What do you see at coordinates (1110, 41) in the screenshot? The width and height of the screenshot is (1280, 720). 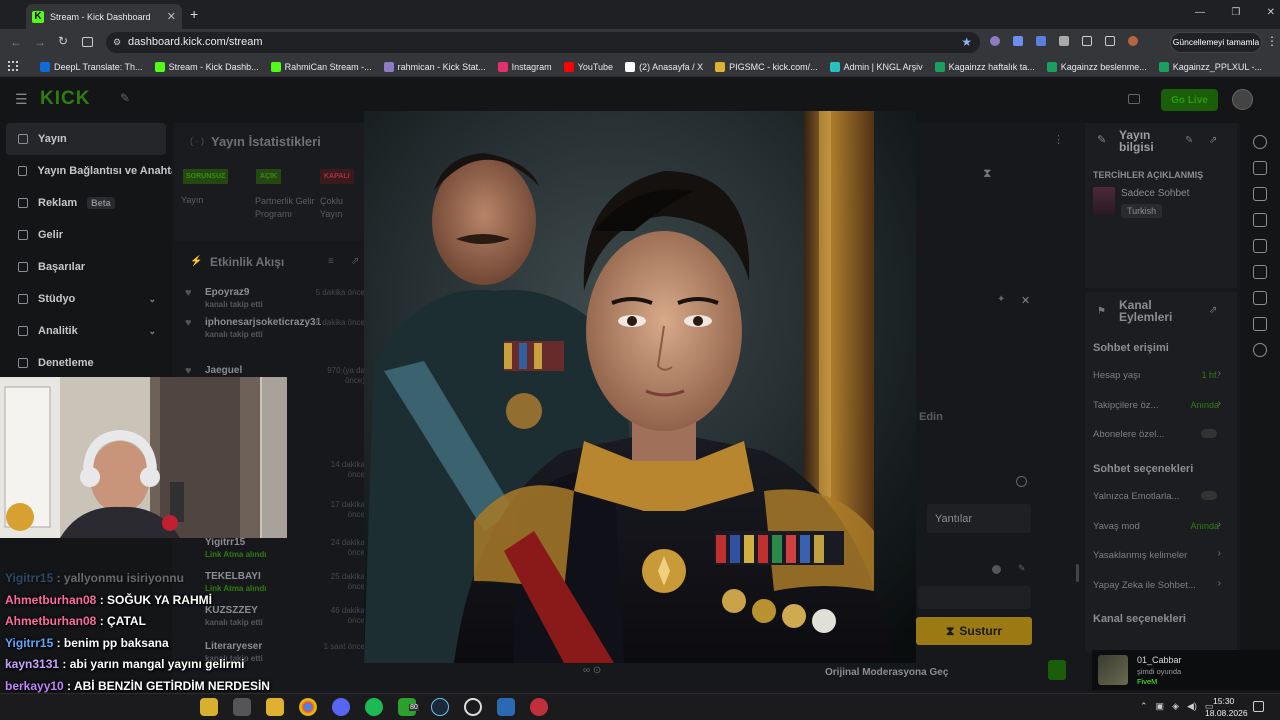 I see `reading-list-icon` at bounding box center [1110, 41].